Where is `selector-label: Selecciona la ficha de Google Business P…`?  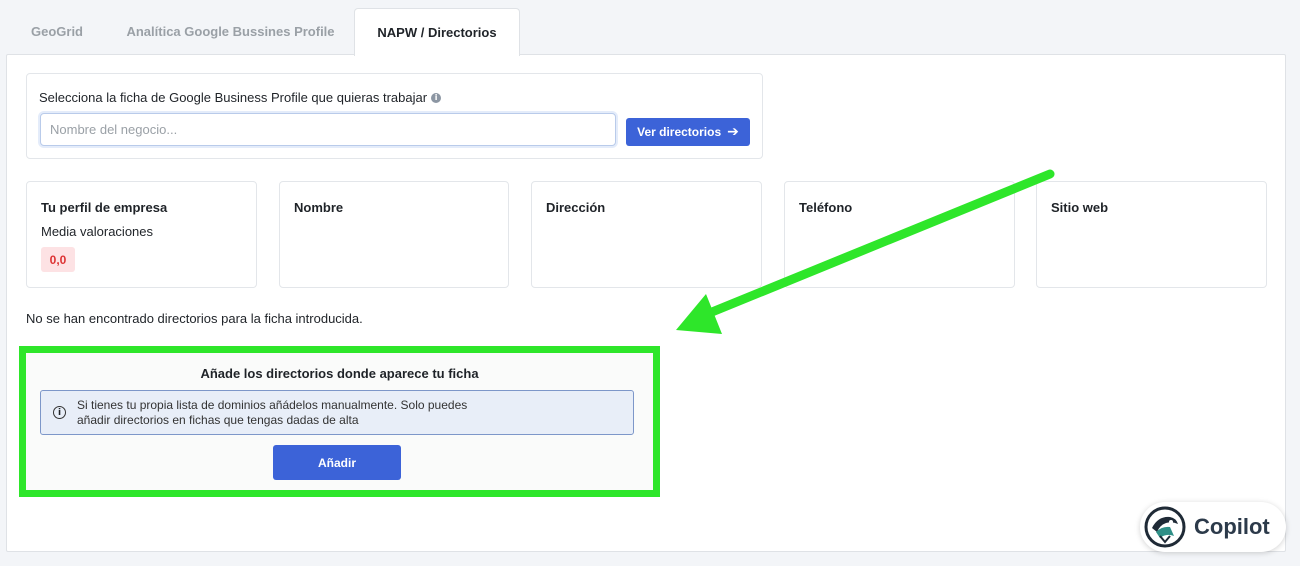 selector-label: Selecciona la ficha de Google Business P… is located at coordinates (240, 97).